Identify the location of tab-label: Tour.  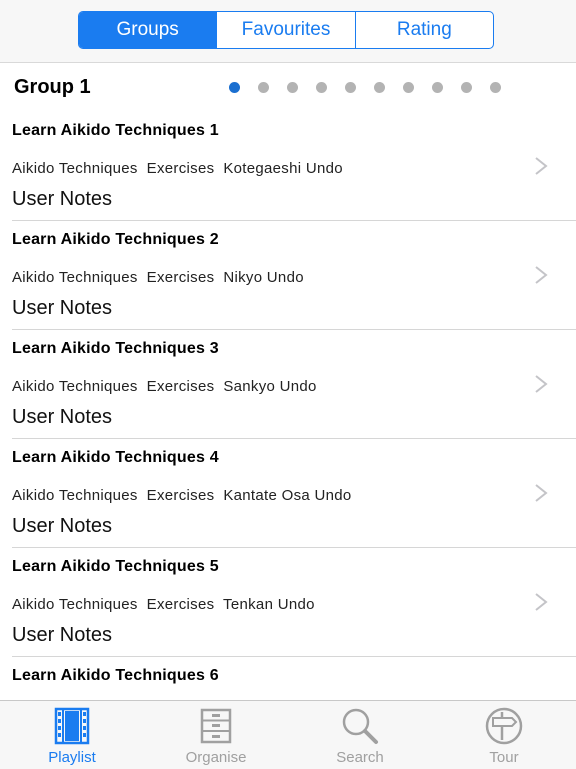
(504, 757).